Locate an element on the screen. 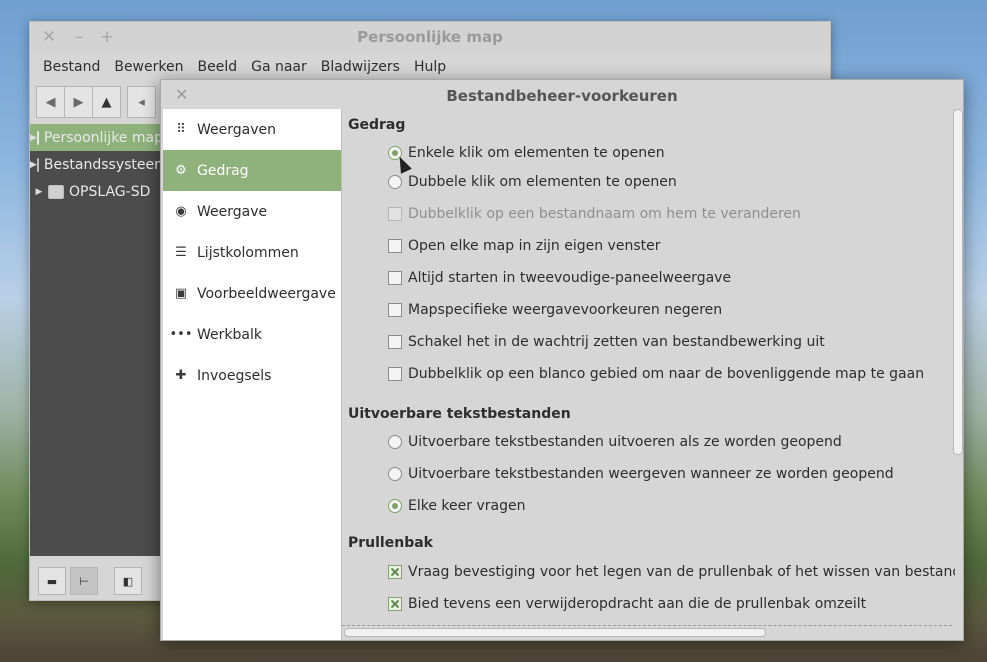  arrow-up-icon: ▲ is located at coordinates (106, 102).